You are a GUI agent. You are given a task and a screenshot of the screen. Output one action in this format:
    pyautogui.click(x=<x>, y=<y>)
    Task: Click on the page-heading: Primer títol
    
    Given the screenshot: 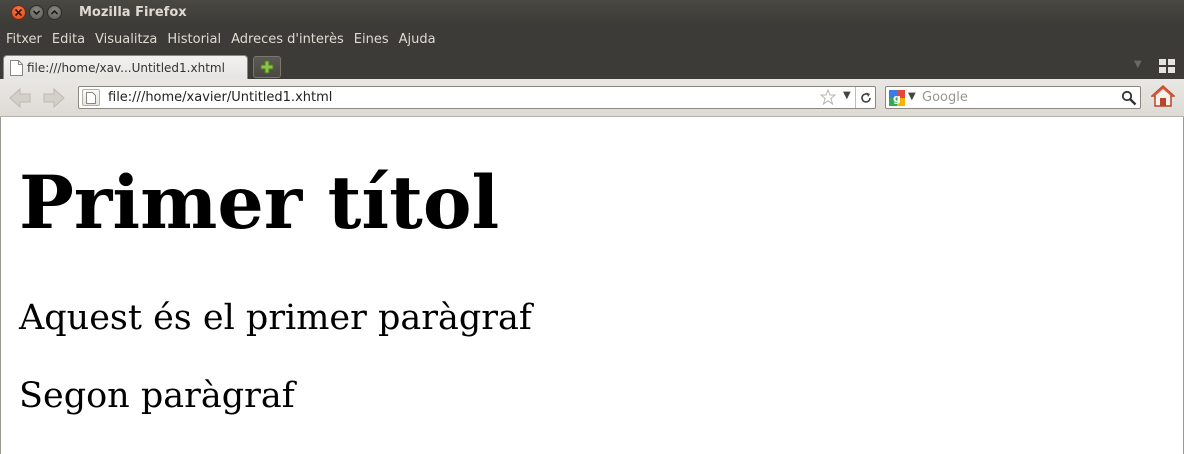 What is the action you would take?
    pyautogui.click(x=259, y=203)
    